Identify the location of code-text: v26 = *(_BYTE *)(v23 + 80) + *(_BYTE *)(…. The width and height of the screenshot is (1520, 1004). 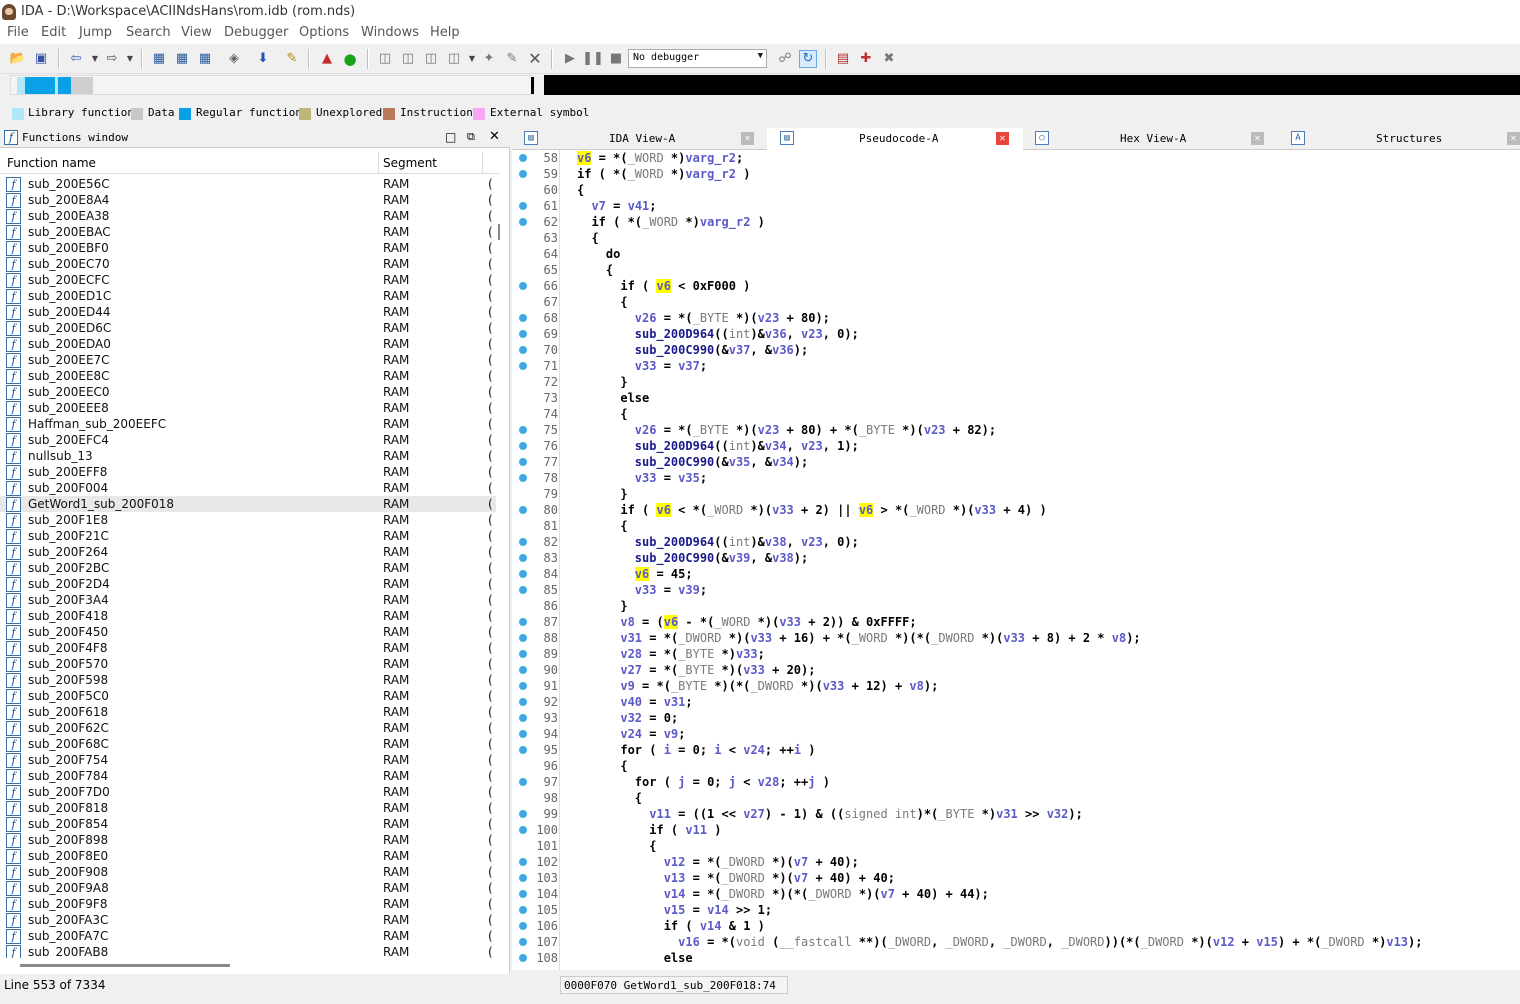
(786, 430).